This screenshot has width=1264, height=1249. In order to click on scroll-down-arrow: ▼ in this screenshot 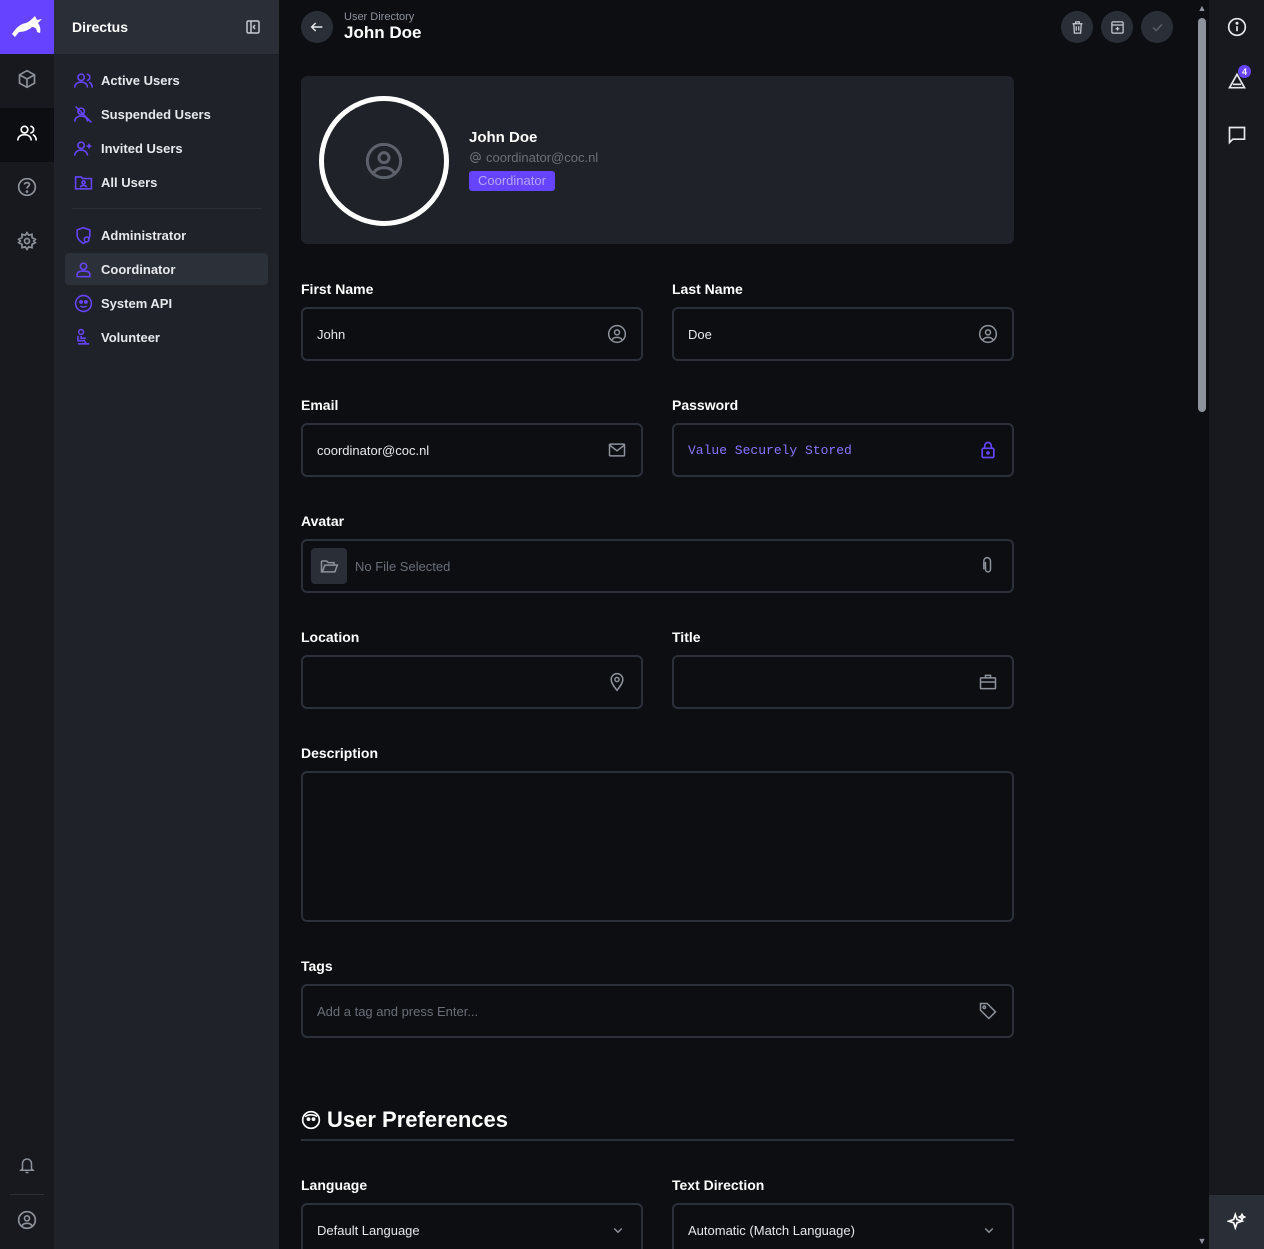, I will do `click(1202, 1241)`.